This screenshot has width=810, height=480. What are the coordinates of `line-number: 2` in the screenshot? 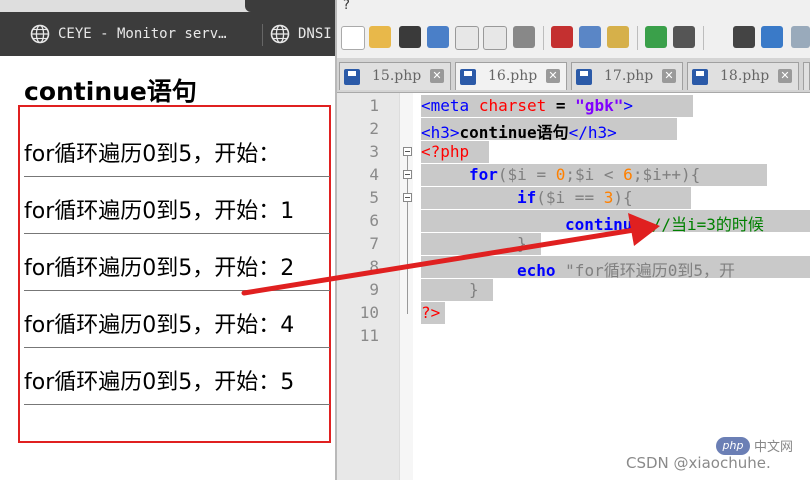 It's located at (374, 128).